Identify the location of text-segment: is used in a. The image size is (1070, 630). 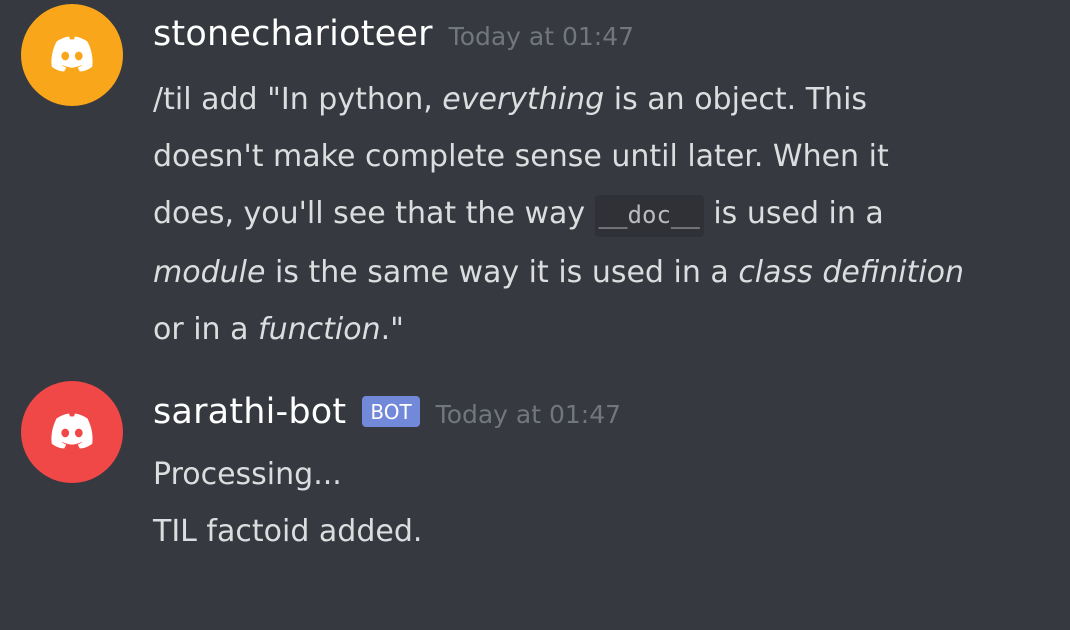
(793, 213).